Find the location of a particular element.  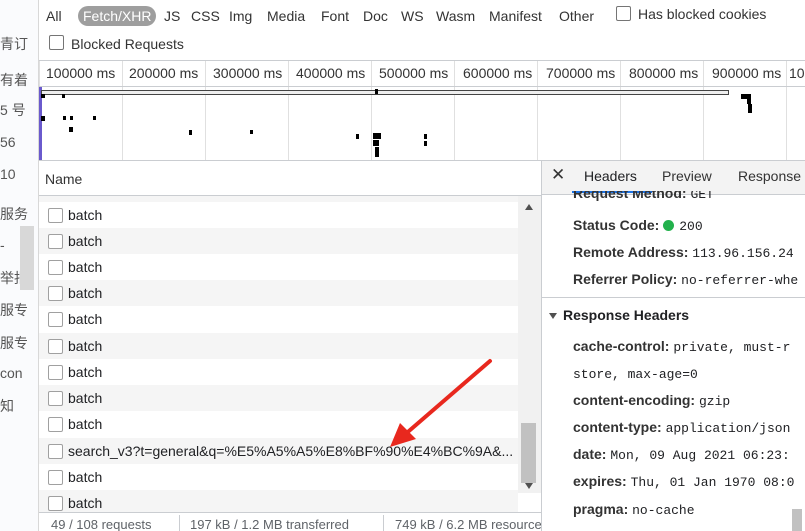

strip-text: 10 is located at coordinates (8, 174).